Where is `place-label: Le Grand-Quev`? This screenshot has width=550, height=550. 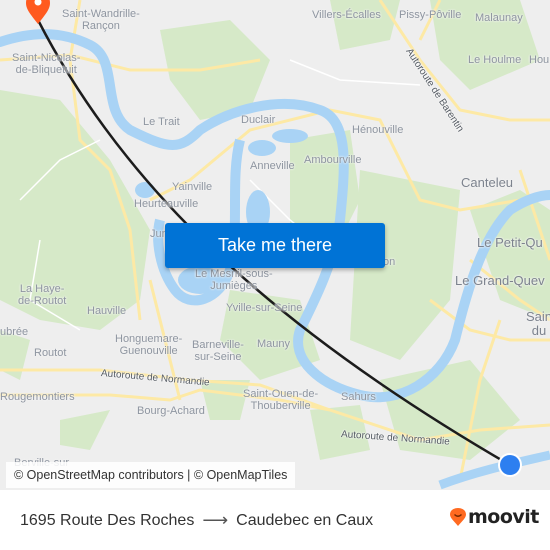
place-label: Le Grand-Quev is located at coordinates (500, 280).